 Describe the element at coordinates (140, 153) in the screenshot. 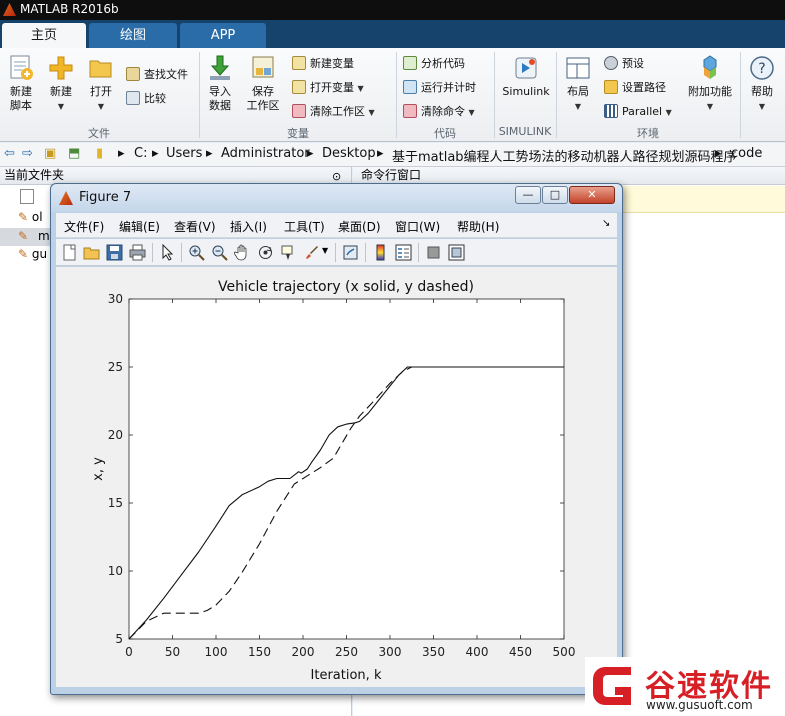

I see `breadcrumb-segment: C:` at that location.